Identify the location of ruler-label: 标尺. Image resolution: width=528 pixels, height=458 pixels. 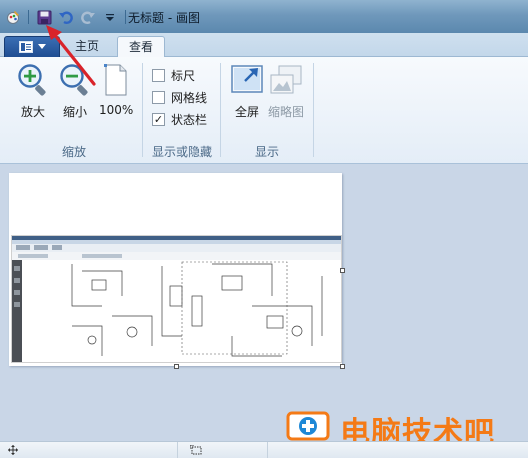
(183, 76).